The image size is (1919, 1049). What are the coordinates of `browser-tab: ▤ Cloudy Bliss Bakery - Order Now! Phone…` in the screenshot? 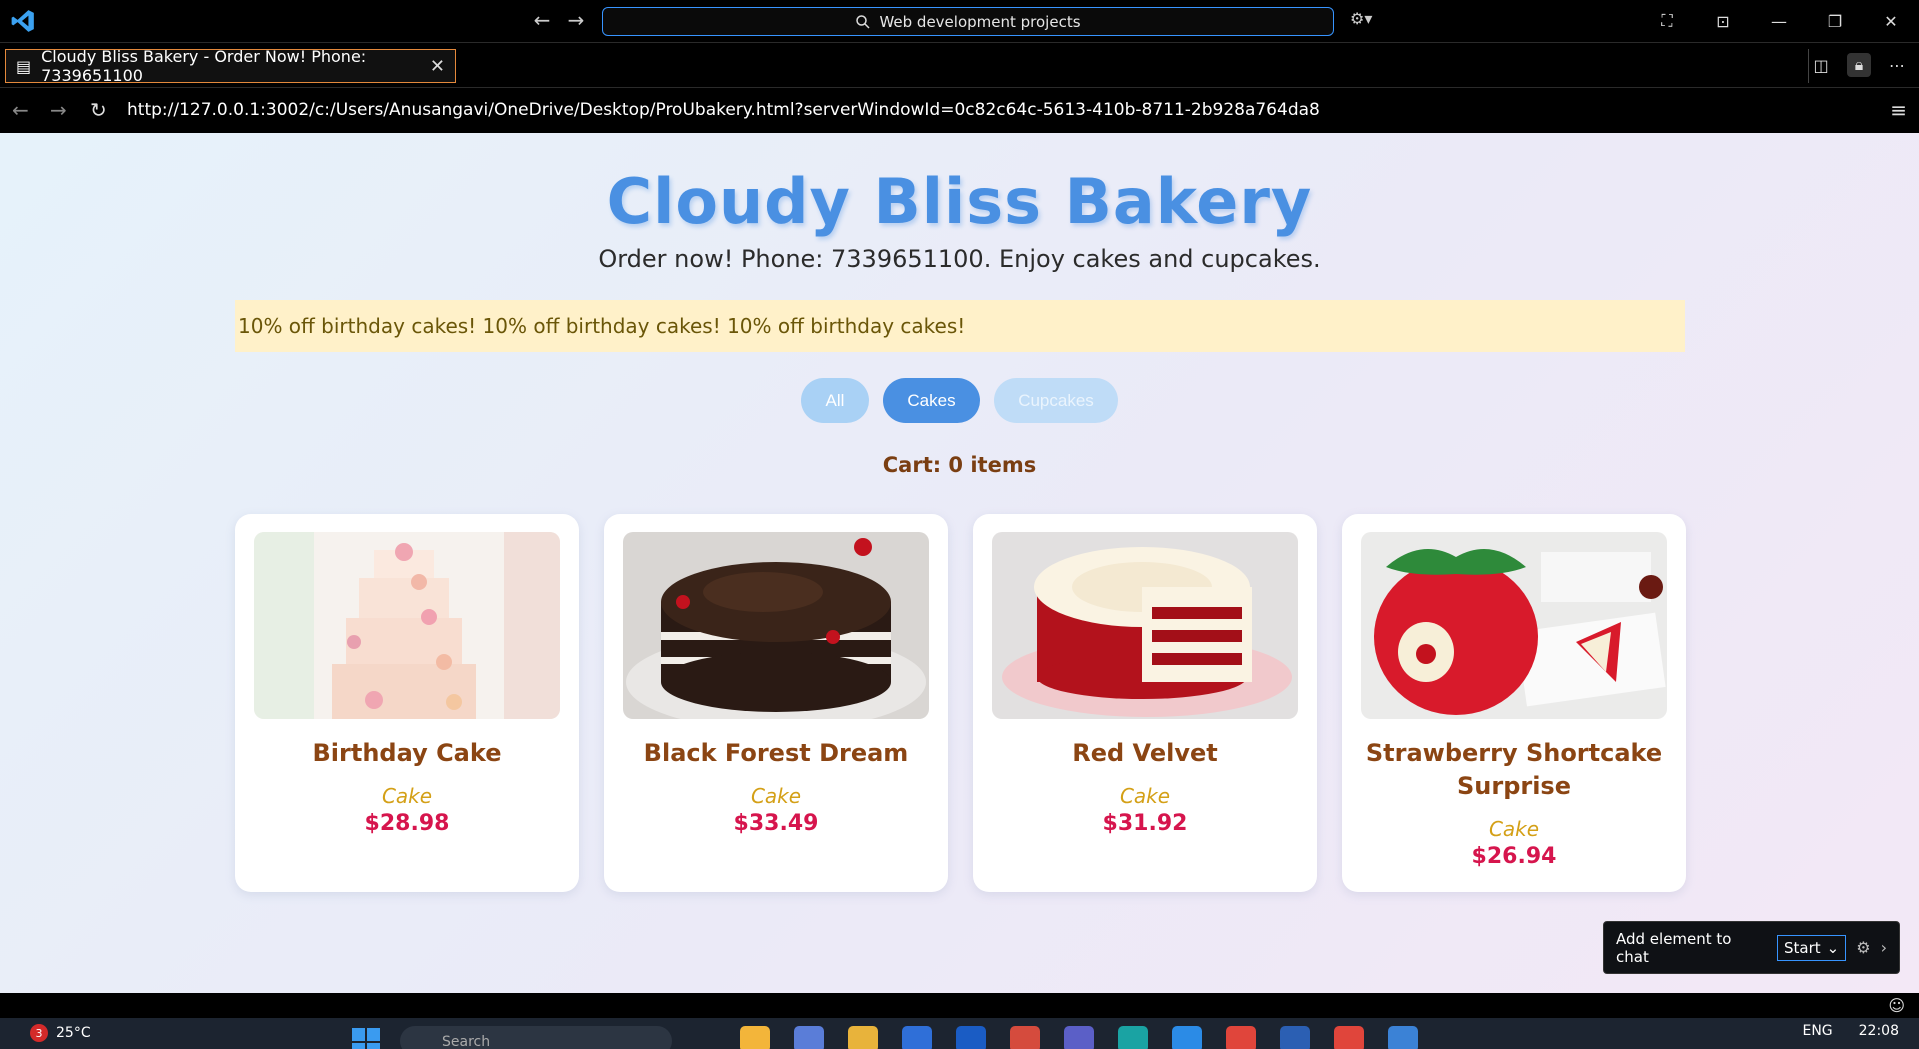 It's located at (230, 66).